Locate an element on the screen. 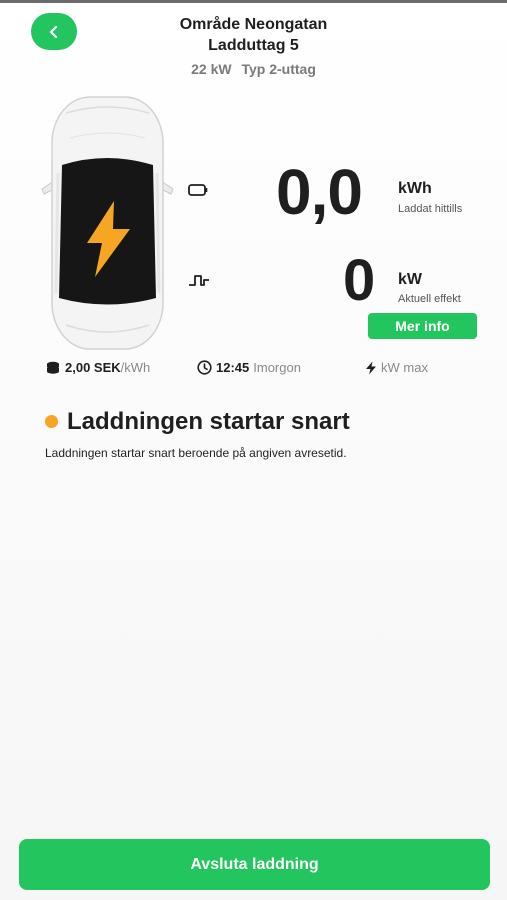 This screenshot has width=507, height=900. area-title: Område Neongatan is located at coordinates (253, 24).